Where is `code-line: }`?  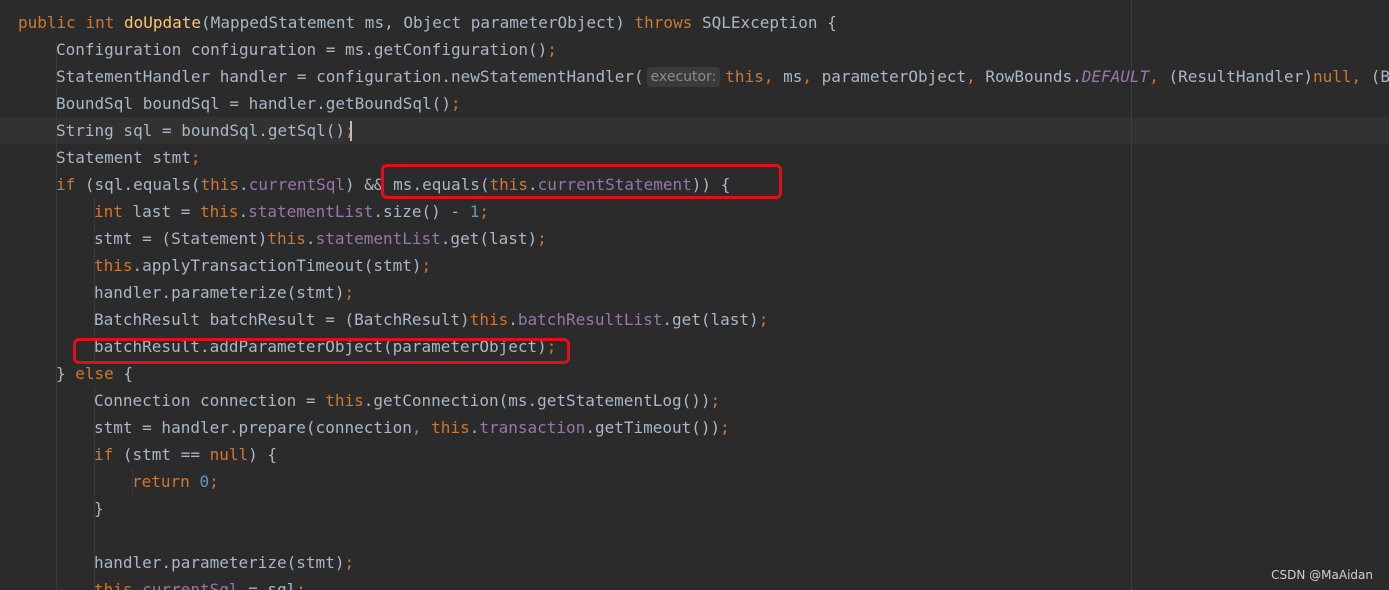 code-line: } is located at coordinates (99, 508).